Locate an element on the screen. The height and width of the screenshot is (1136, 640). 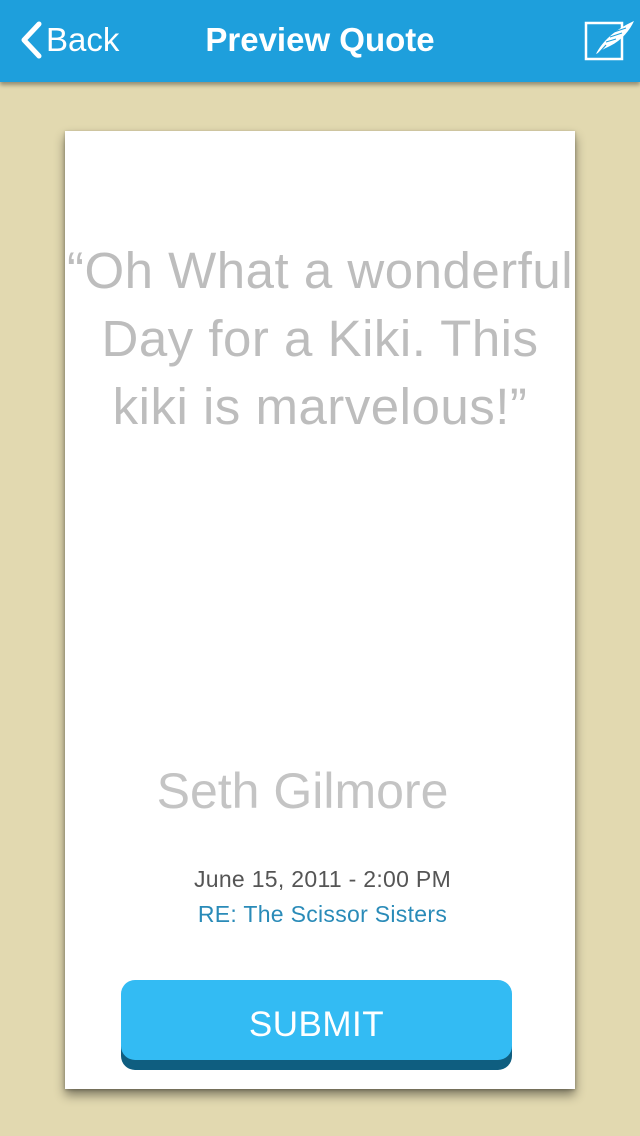
chevron-left-icon is located at coordinates (31, 40).